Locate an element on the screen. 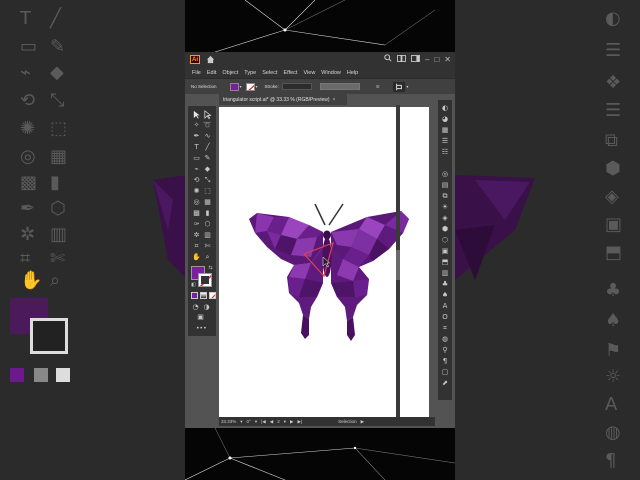 This screenshot has height=480, width=640. gradient-panel-icon: ⬡ is located at coordinates (445, 240).